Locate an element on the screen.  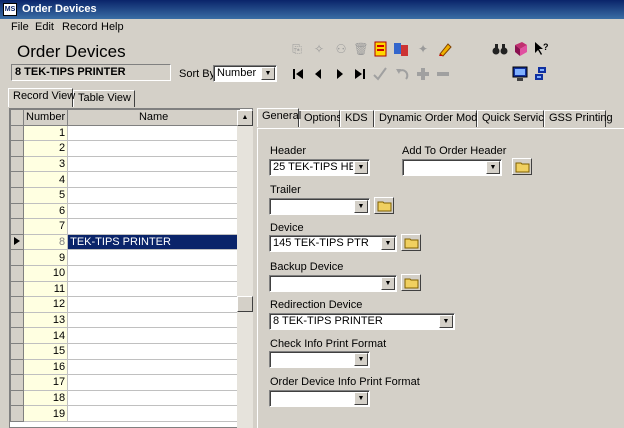
row-number-cell: 10 is located at coordinates (45, 273).